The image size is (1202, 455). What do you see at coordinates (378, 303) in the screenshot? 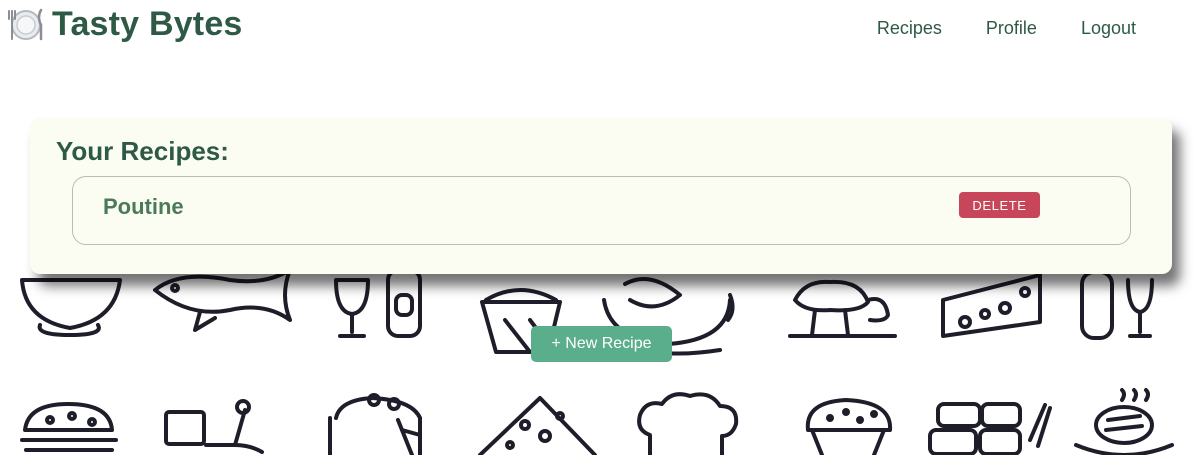
I see `glass-bottle-icon` at bounding box center [378, 303].